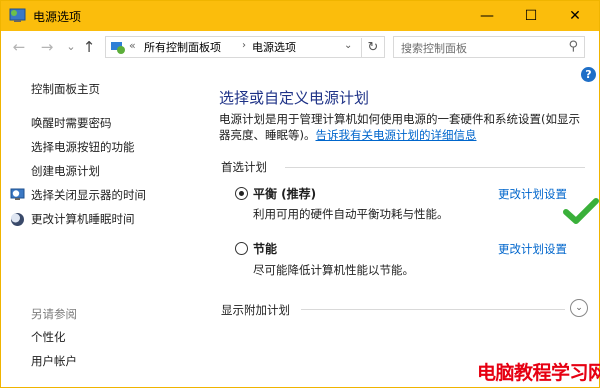 Image resolution: width=600 pixels, height=388 pixels. What do you see at coordinates (575, 16) in the screenshot?
I see `close-button: ✕` at bounding box center [575, 16].